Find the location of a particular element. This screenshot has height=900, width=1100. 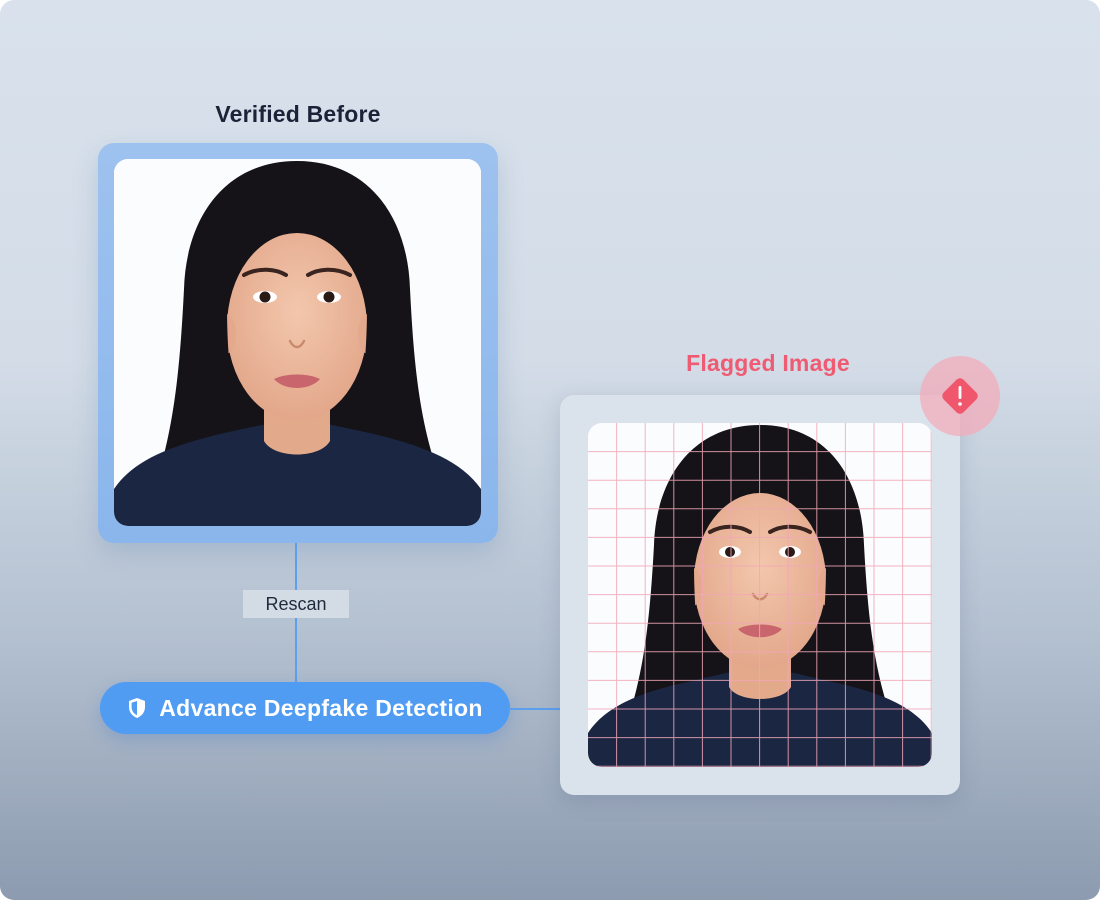

deepfake-detection-button: Advance Deepfake Detection is located at coordinates (305, 708).